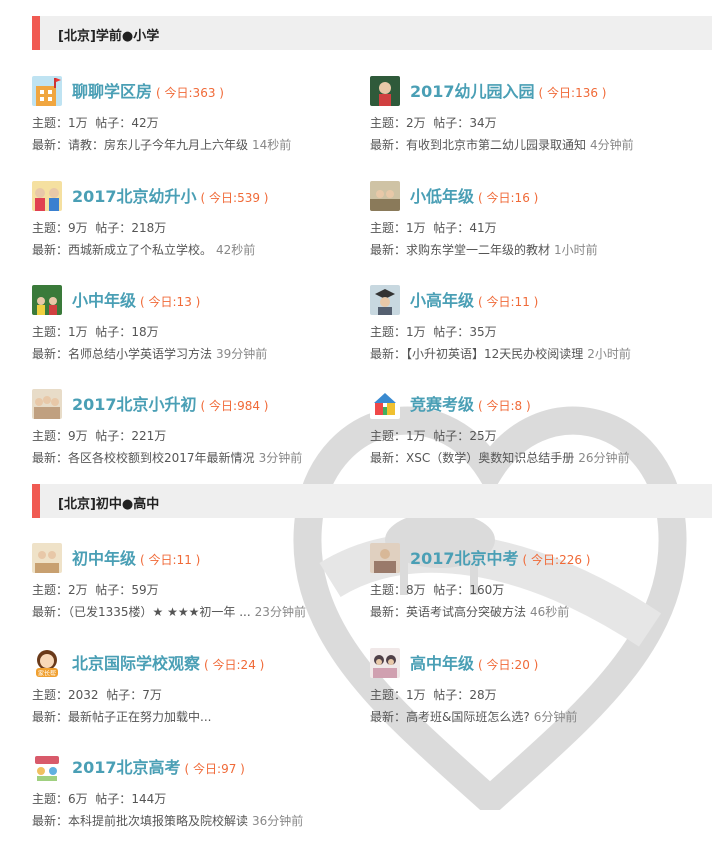 Image resolution: width=726 pixels, height=844 pixels. Describe the element at coordinates (47, 196) in the screenshot. I see `kids-photo-icon` at that location.